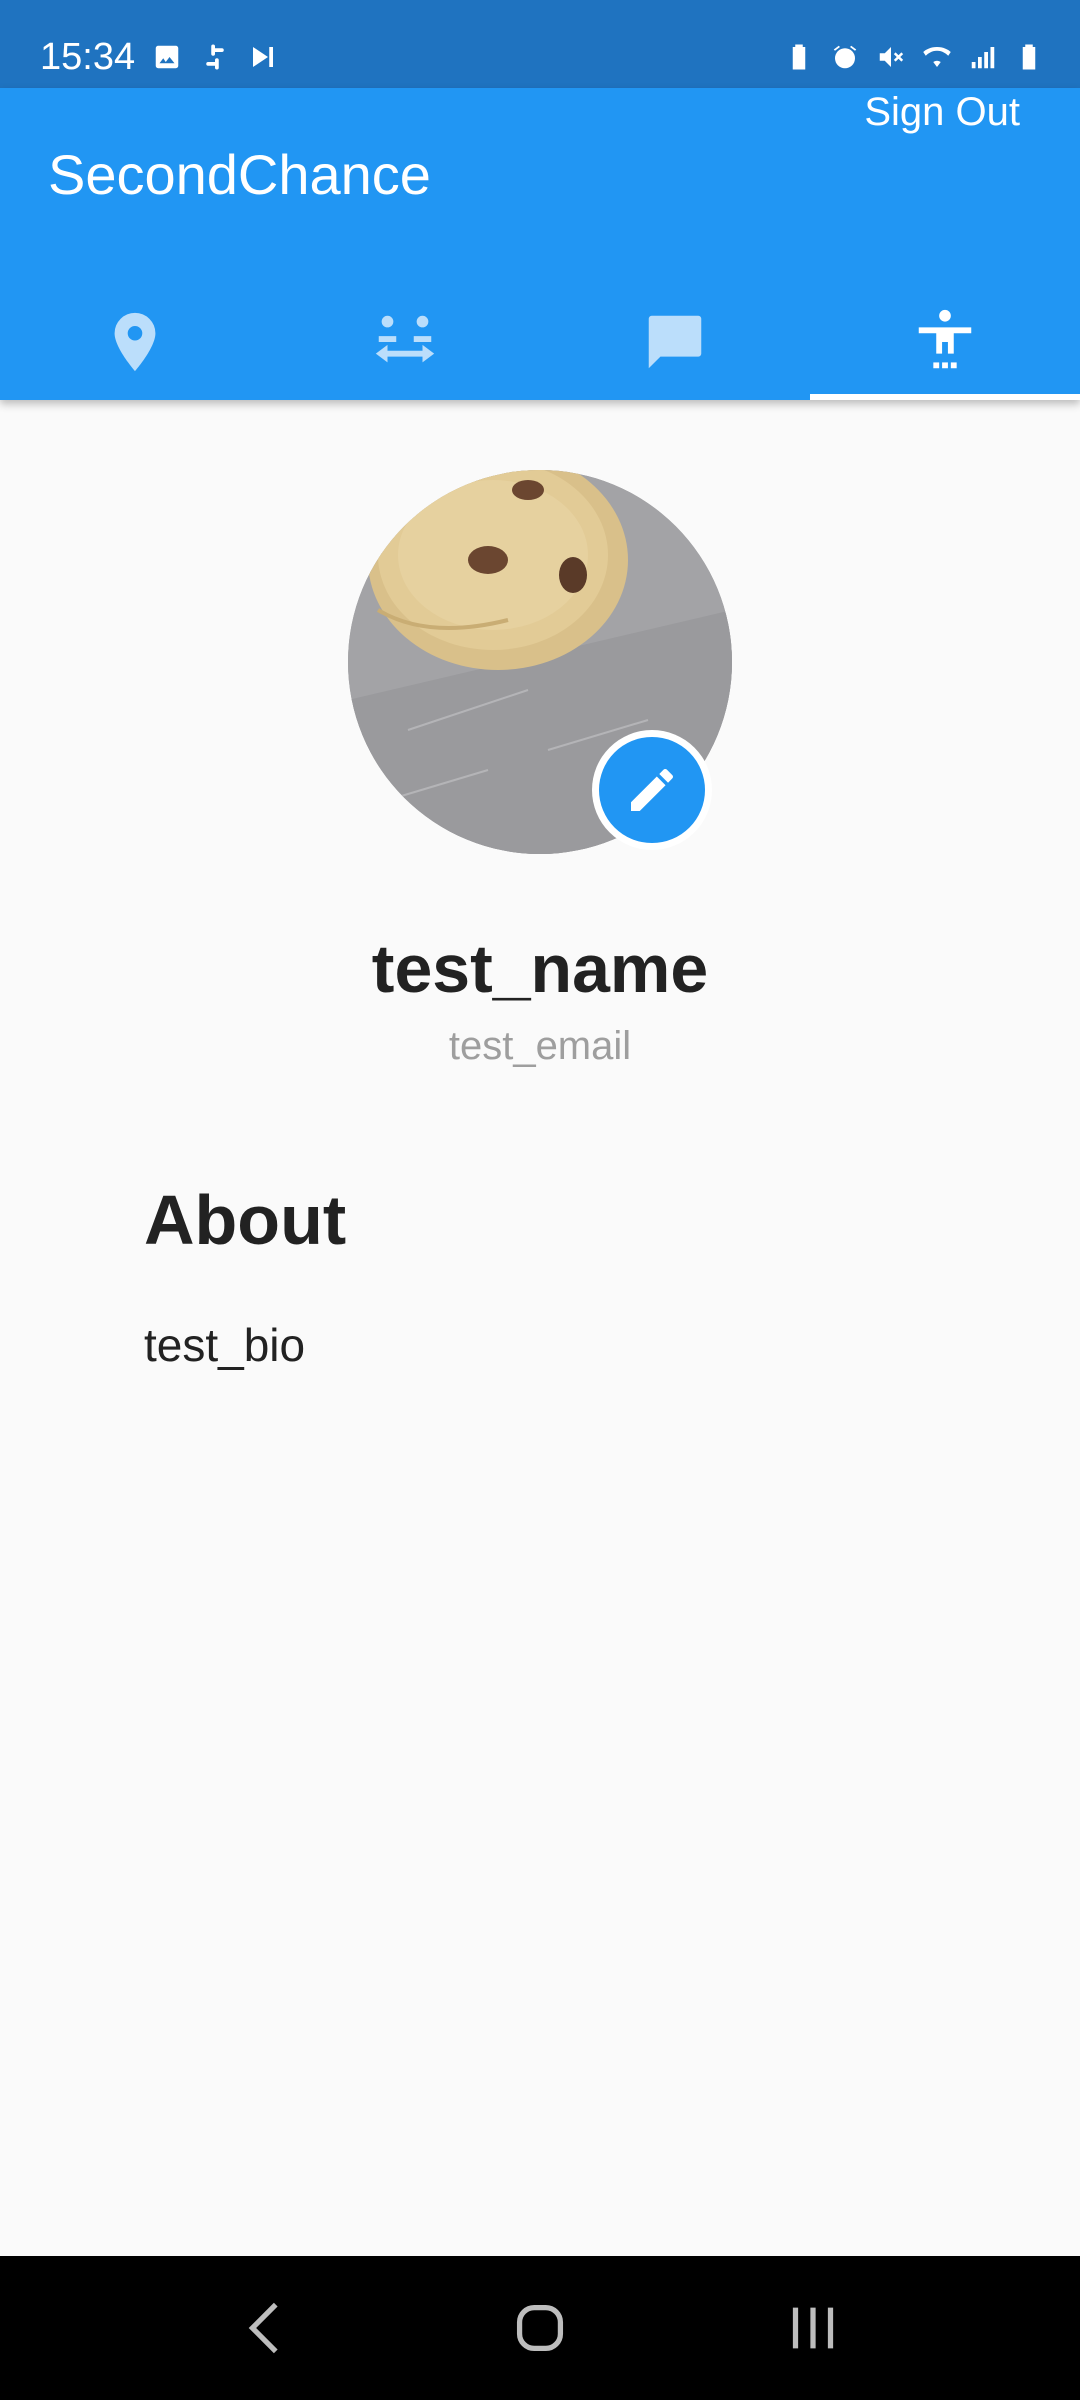 This screenshot has width=1080, height=2400. What do you see at coordinates (225, 1345) in the screenshot?
I see `profile-bio: test_bio` at bounding box center [225, 1345].